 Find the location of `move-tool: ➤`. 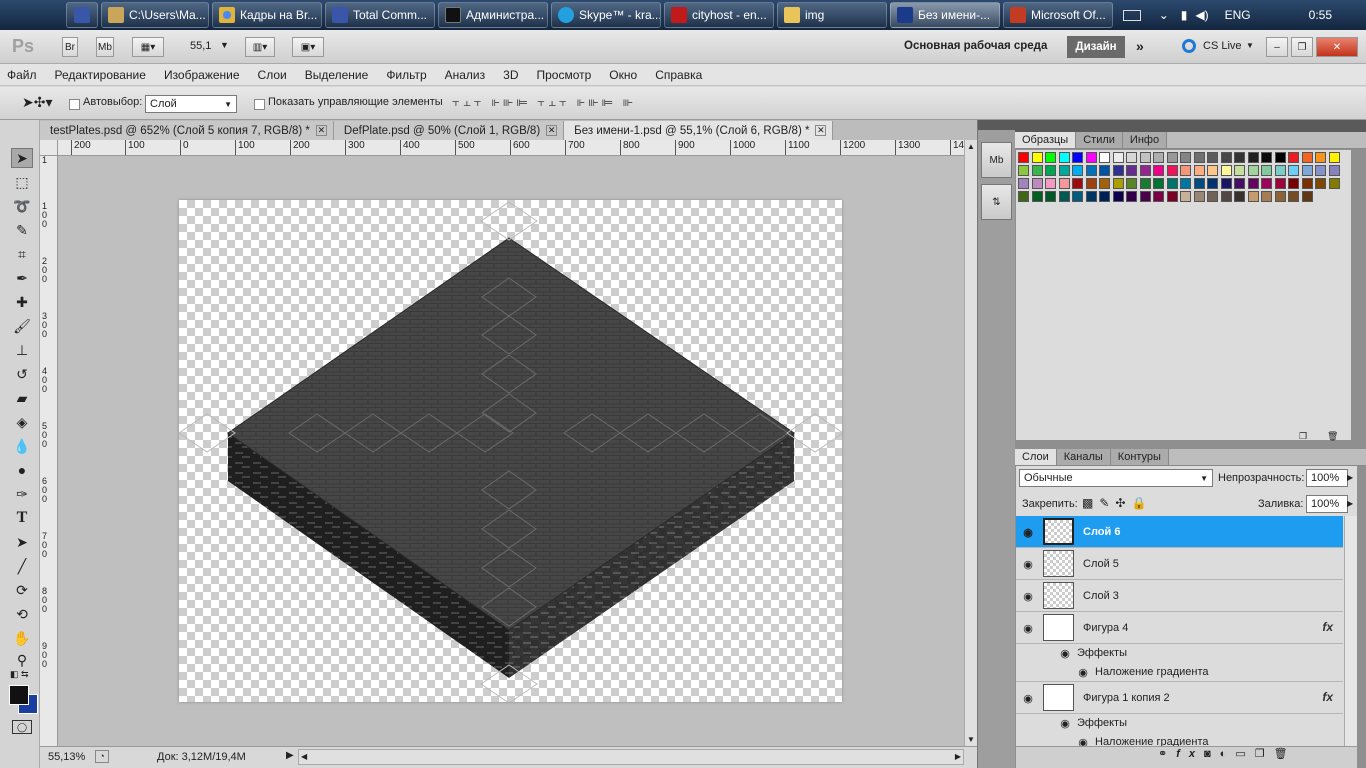

move-tool: ➤ is located at coordinates (22, 158).